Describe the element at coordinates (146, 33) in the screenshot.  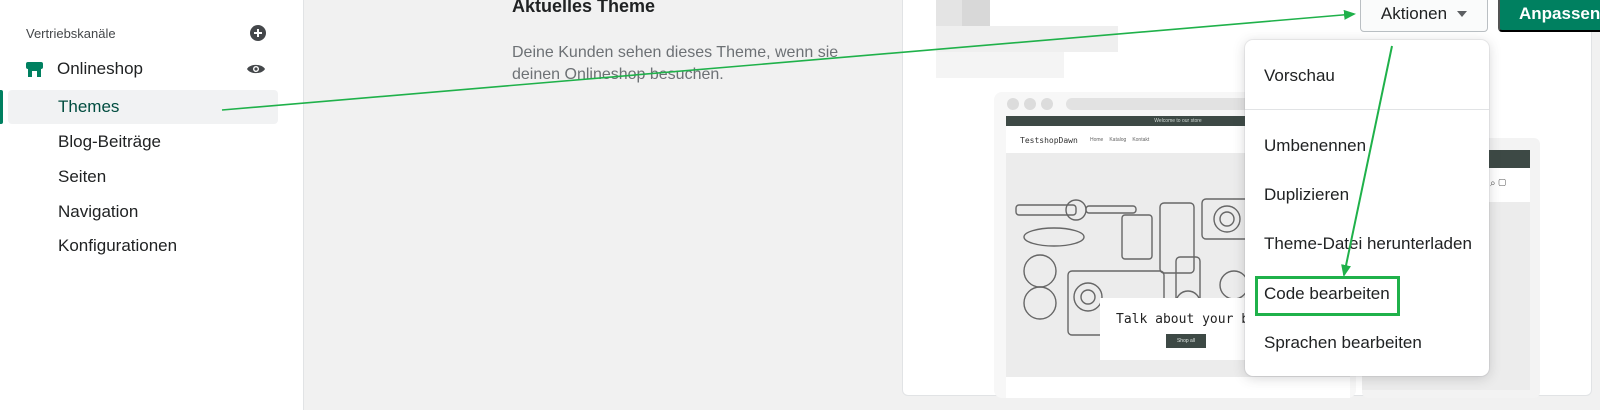
I see `sales-channels-header: Vertriebskanäle` at that location.